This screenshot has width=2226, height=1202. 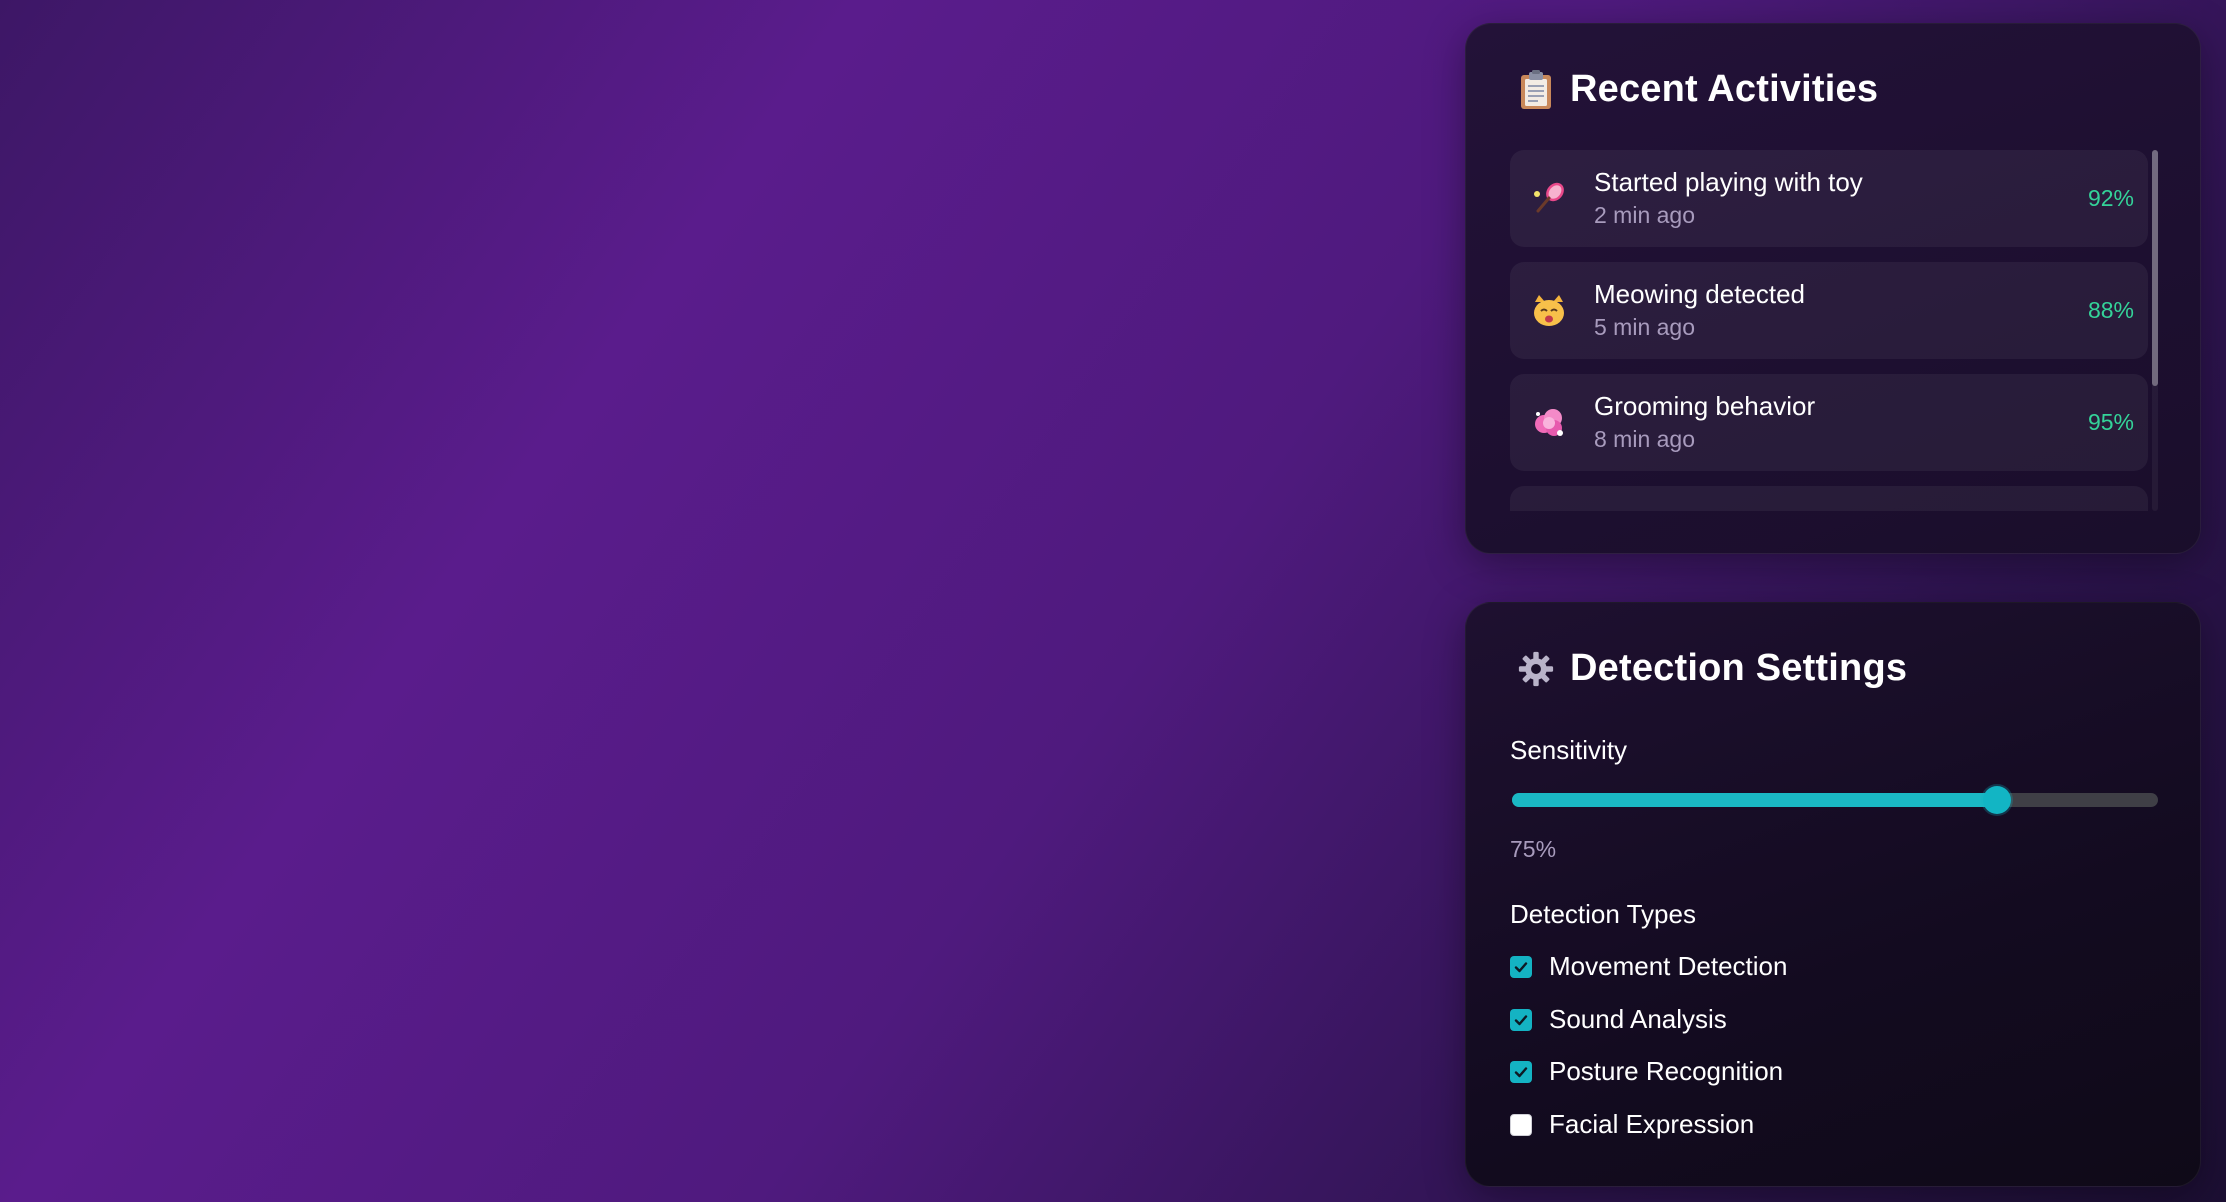 What do you see at coordinates (1668, 966) in the screenshot?
I see `checkbox-label: Movement Detection` at bounding box center [1668, 966].